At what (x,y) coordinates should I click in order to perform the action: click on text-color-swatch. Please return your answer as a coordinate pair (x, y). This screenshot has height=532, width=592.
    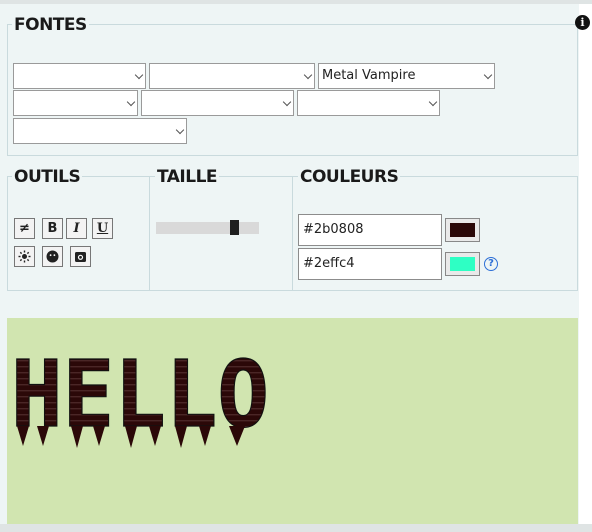
    Looking at the image, I should click on (462, 230).